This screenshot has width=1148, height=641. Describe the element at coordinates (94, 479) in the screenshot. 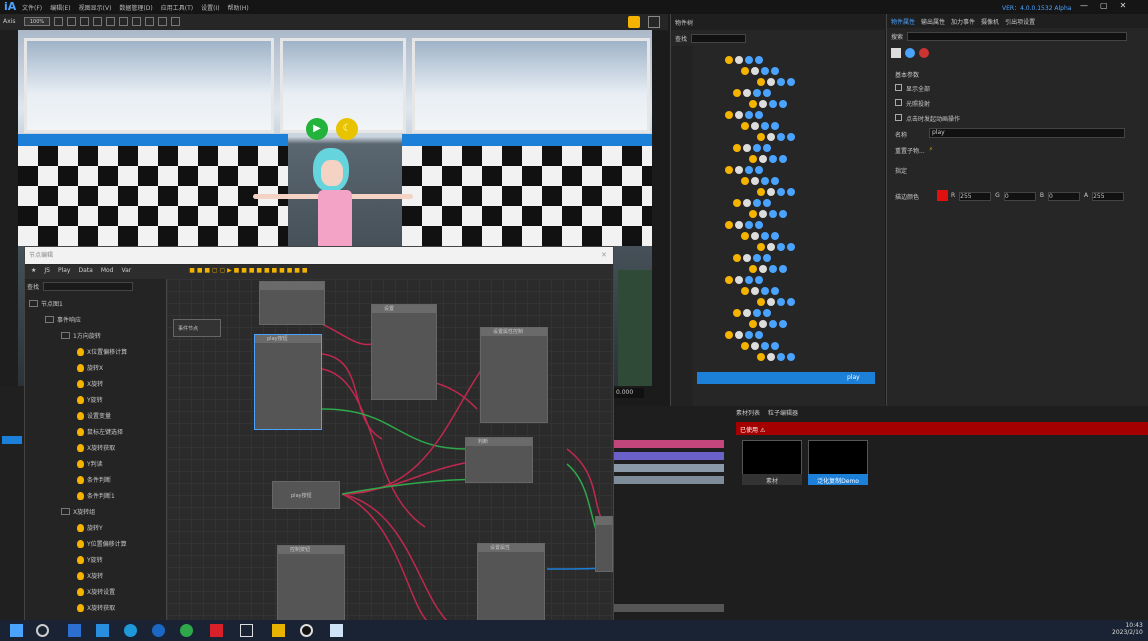

I see `tree-item: 条件判断` at that location.